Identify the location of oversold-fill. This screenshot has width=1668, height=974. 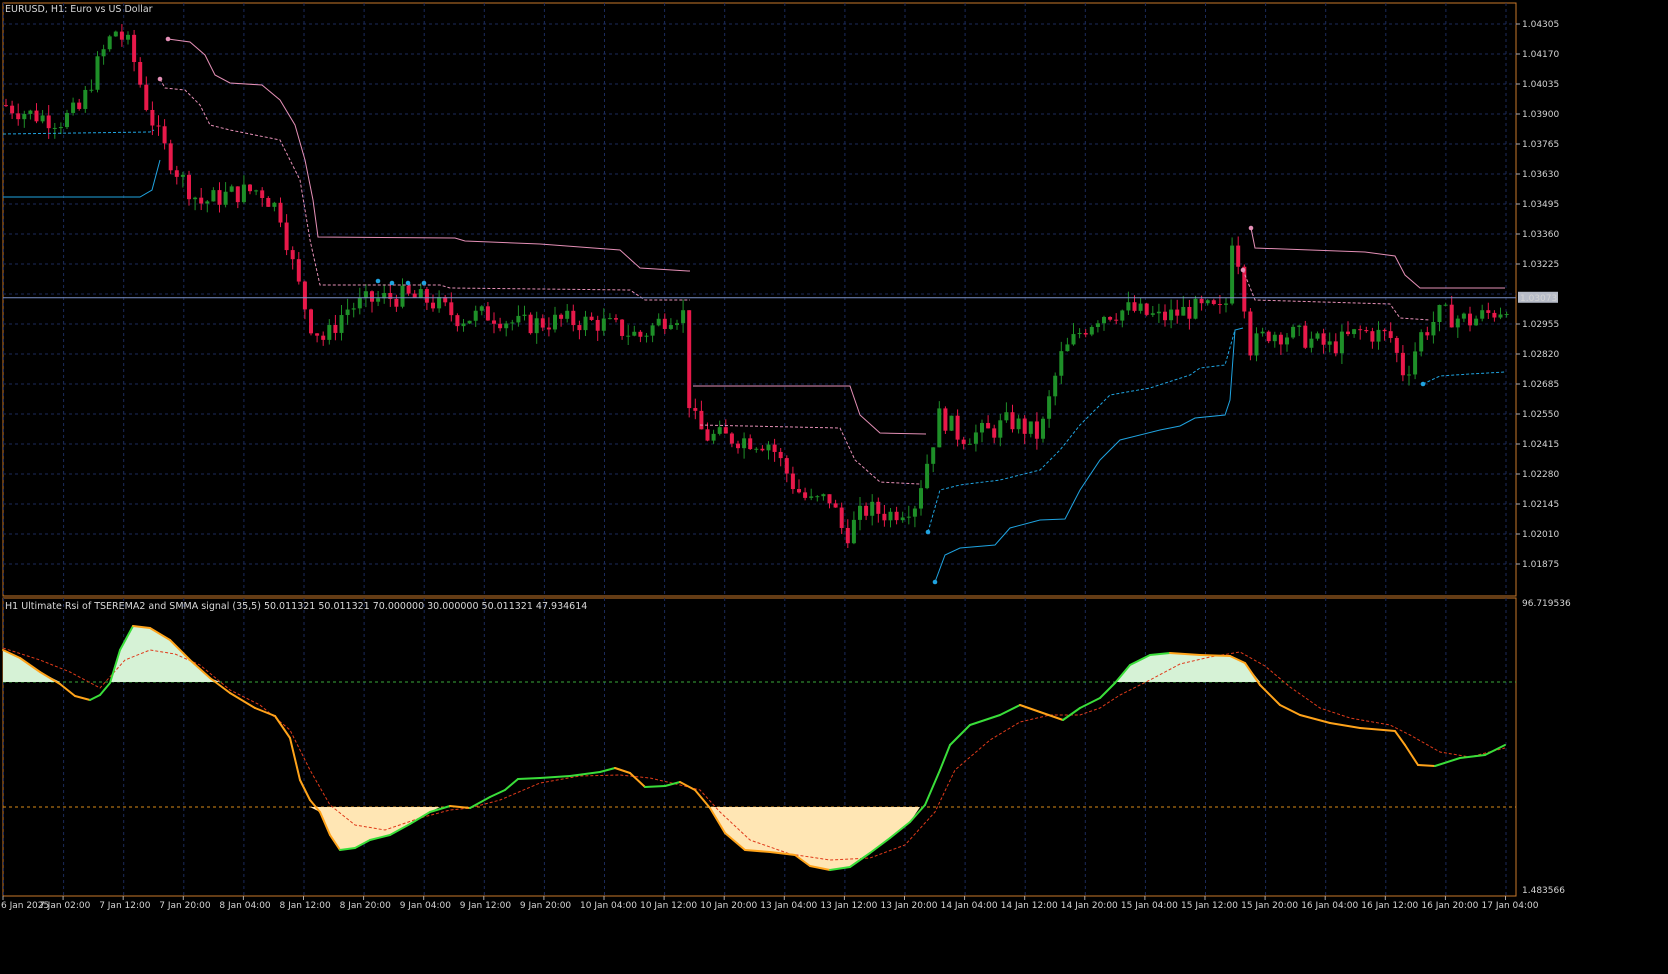
(372, 828).